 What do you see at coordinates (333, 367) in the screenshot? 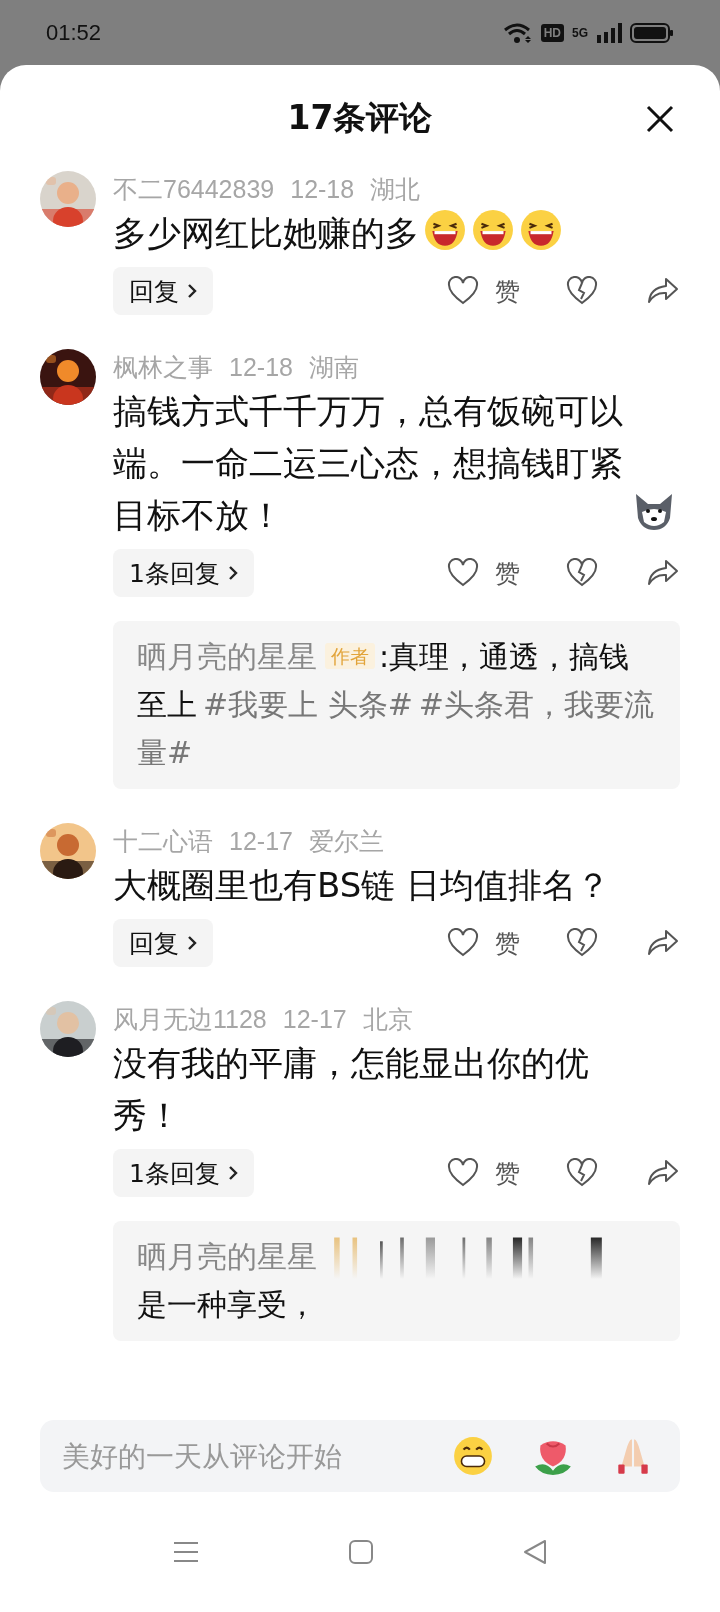
I see `comment-location: 湖南` at bounding box center [333, 367].